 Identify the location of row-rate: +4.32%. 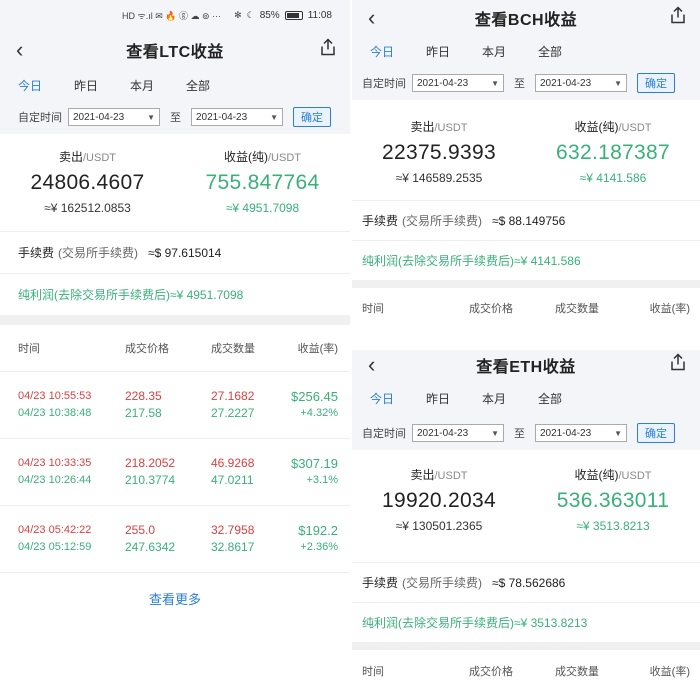
(319, 413).